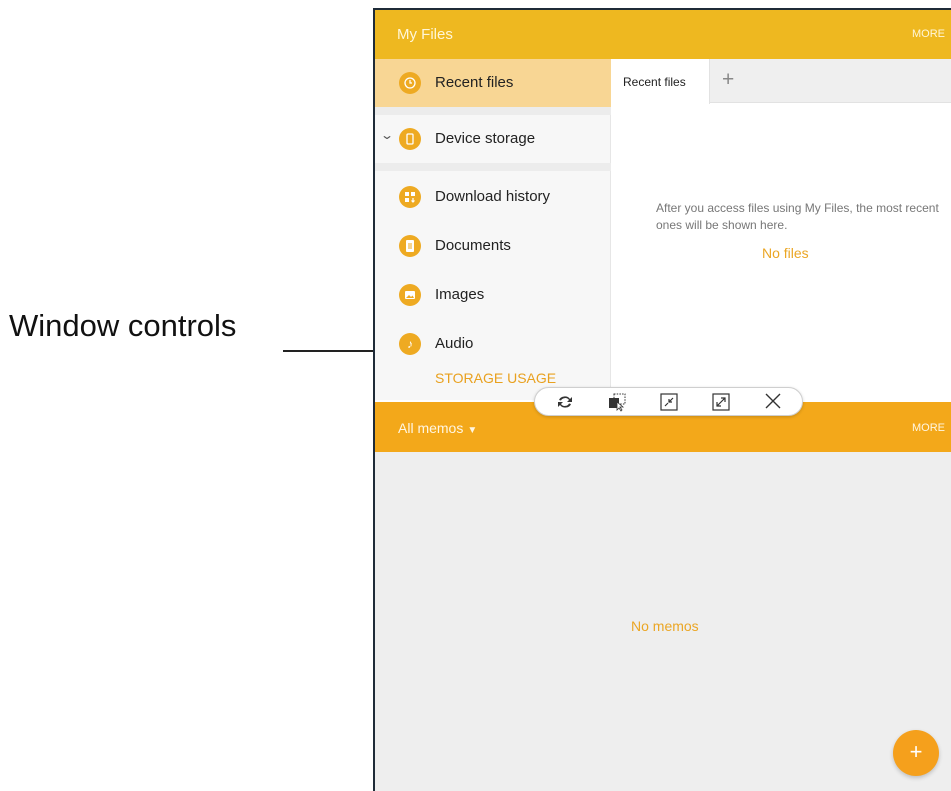 This screenshot has width=951, height=791. I want to click on my-files-title: My Files, so click(425, 34).